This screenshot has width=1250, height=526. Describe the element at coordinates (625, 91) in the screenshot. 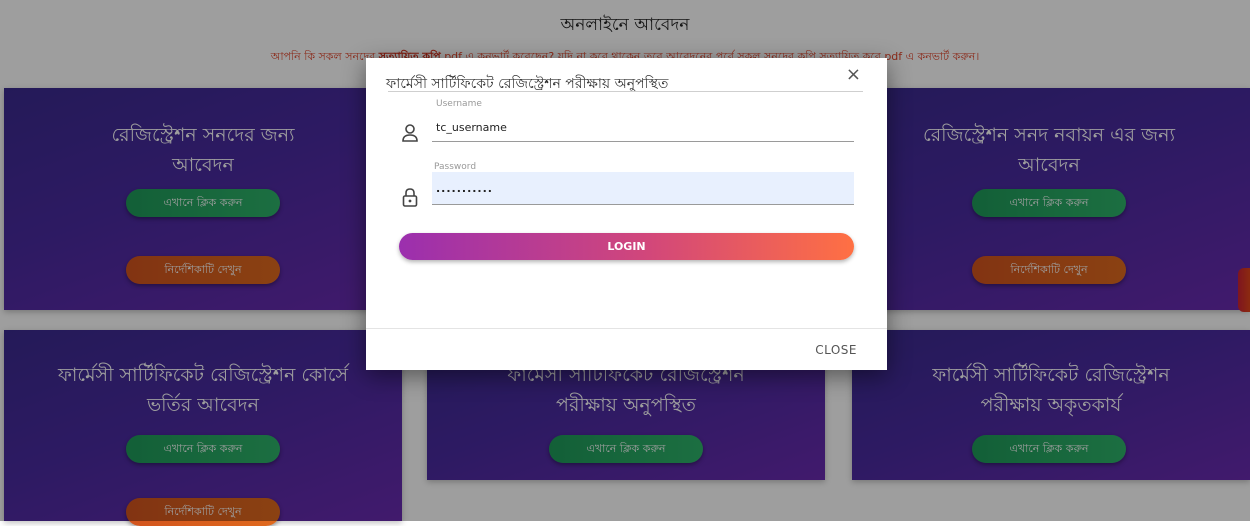

I see `title-divider` at that location.